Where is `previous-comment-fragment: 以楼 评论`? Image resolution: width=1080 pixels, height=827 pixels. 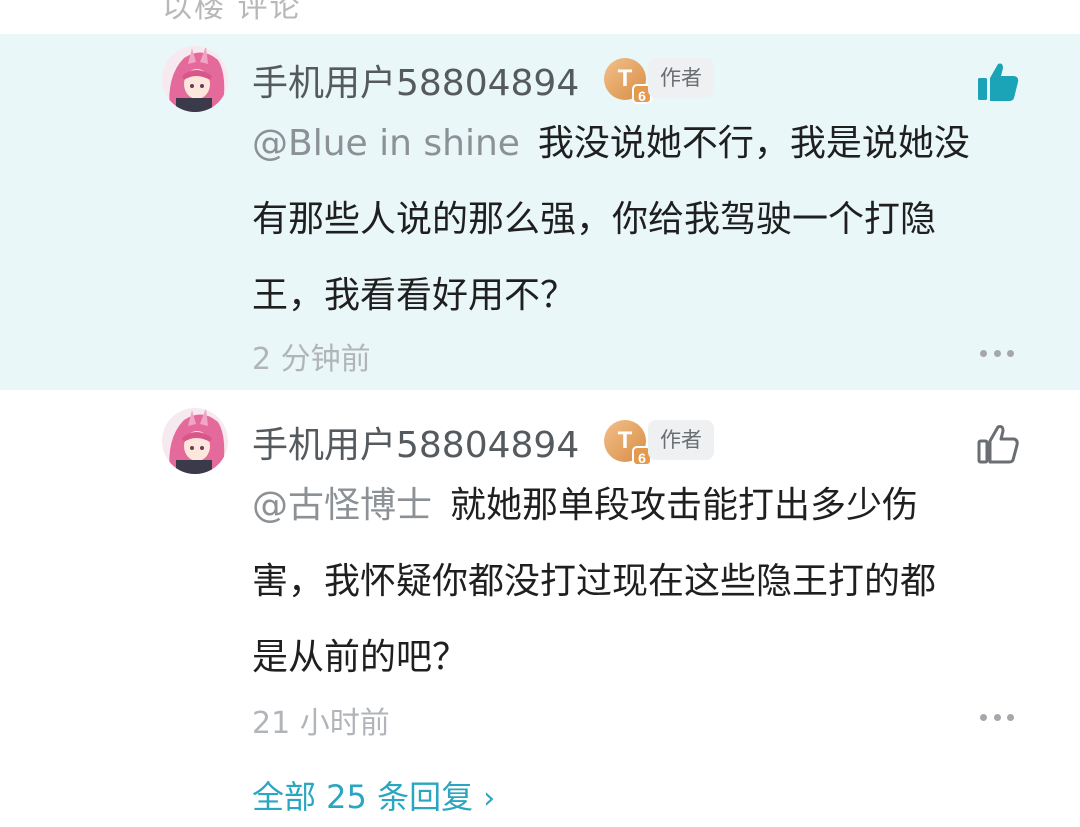
previous-comment-fragment: 以楼 评论 is located at coordinates (540, 17).